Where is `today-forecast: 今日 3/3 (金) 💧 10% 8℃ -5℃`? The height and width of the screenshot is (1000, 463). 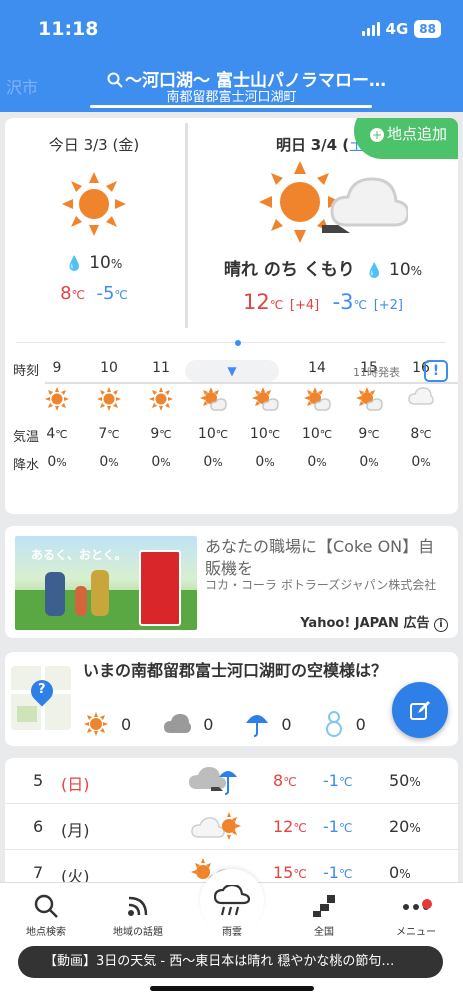
today-forecast: 今日 3/3 (金) 💧 10% 8℃ -5℃ is located at coordinates (94, 223).